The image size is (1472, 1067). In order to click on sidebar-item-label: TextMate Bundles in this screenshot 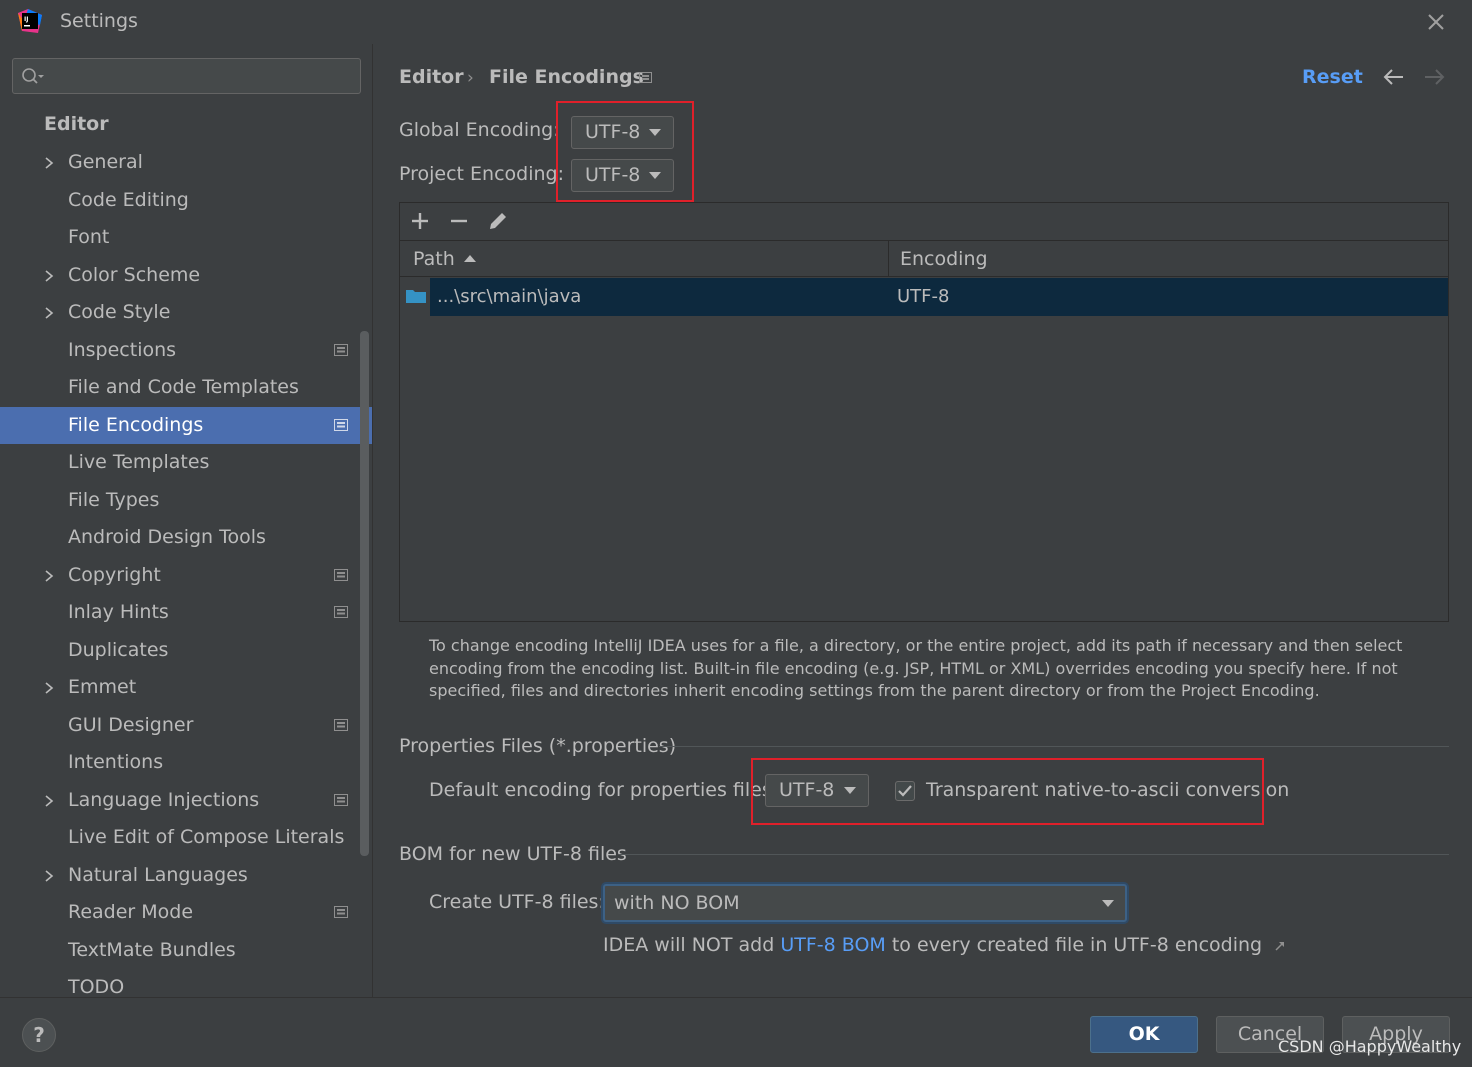, I will do `click(152, 949)`.